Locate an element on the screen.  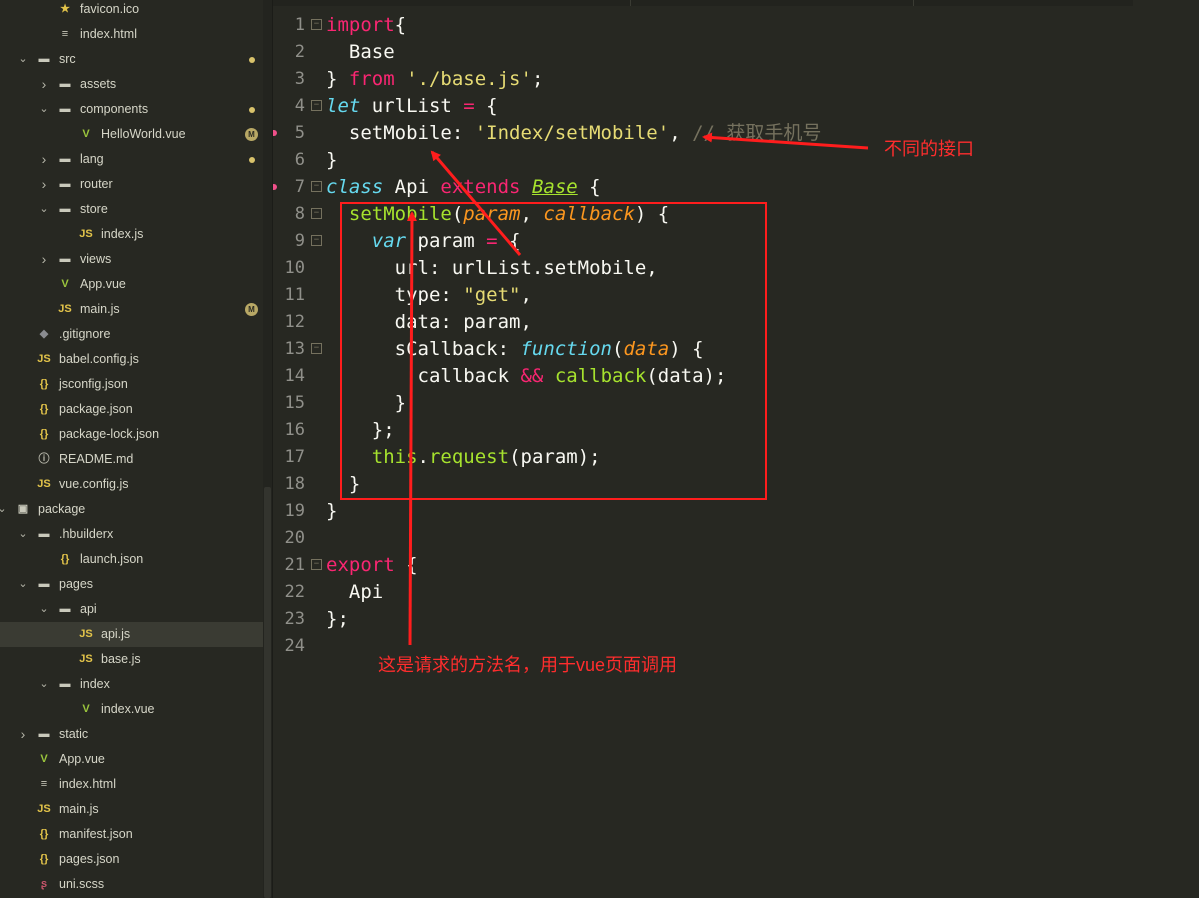
arrow-to-method is located at coordinates (411, 428).